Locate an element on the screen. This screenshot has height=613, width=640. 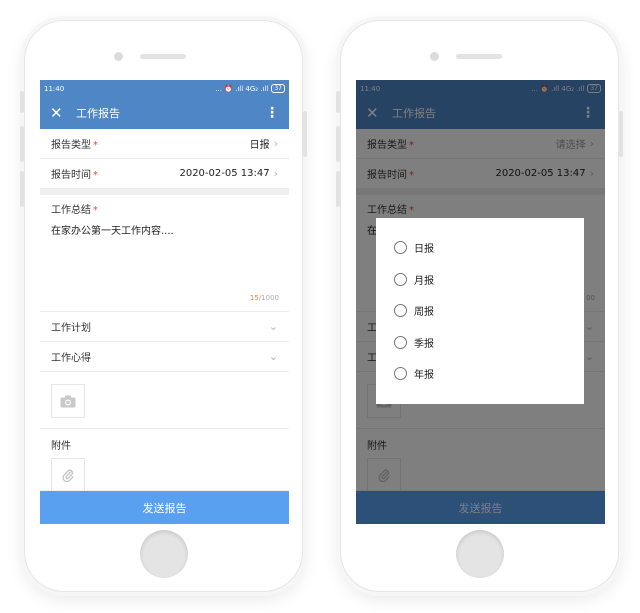
paperclip-icon is located at coordinates (68, 475).